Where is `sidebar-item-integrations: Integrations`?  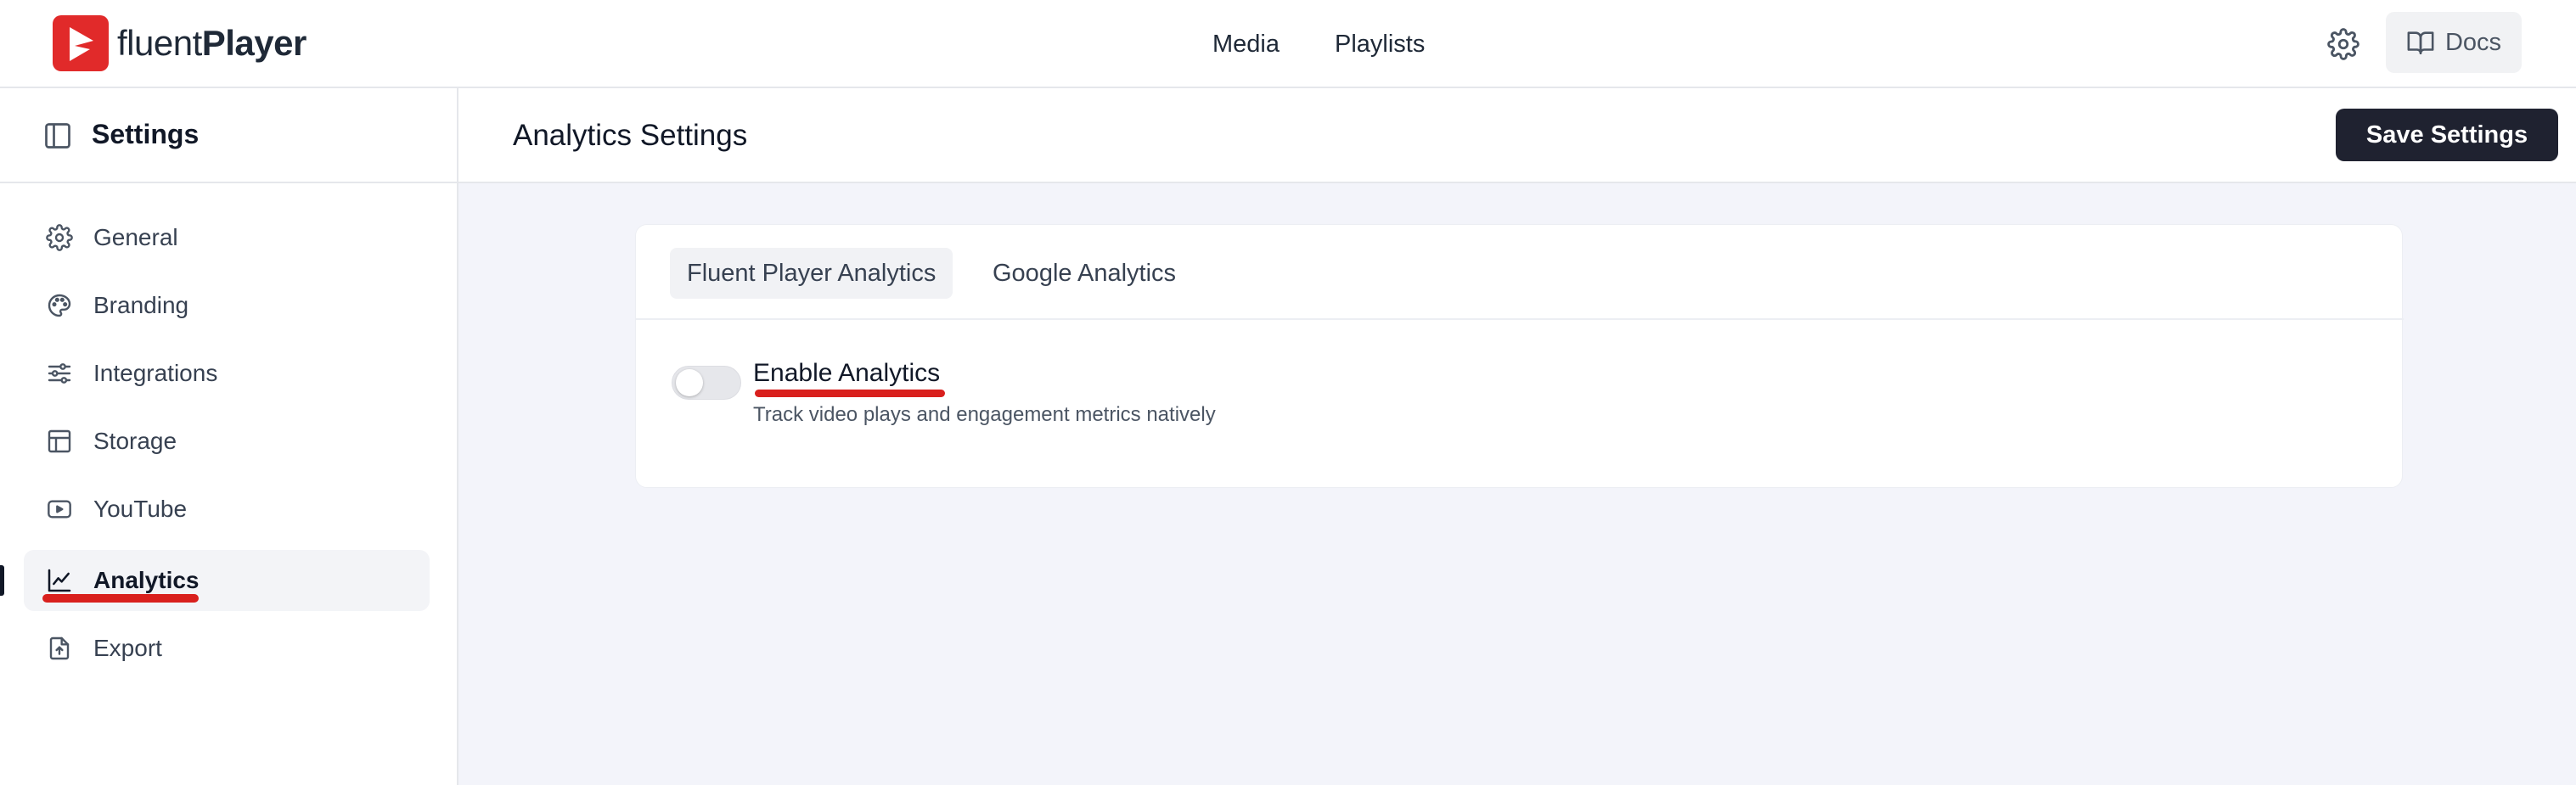 sidebar-item-integrations: Integrations is located at coordinates (227, 373).